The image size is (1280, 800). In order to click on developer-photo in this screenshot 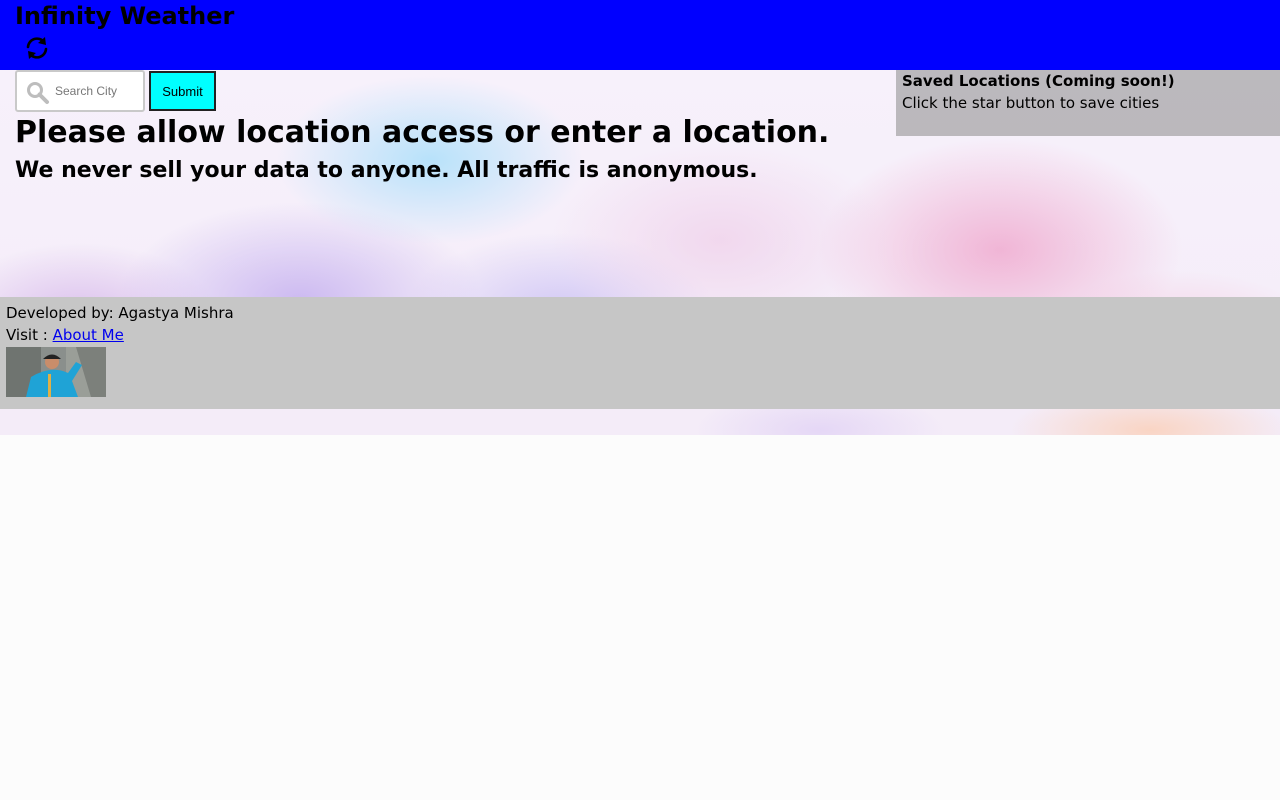, I will do `click(56, 372)`.